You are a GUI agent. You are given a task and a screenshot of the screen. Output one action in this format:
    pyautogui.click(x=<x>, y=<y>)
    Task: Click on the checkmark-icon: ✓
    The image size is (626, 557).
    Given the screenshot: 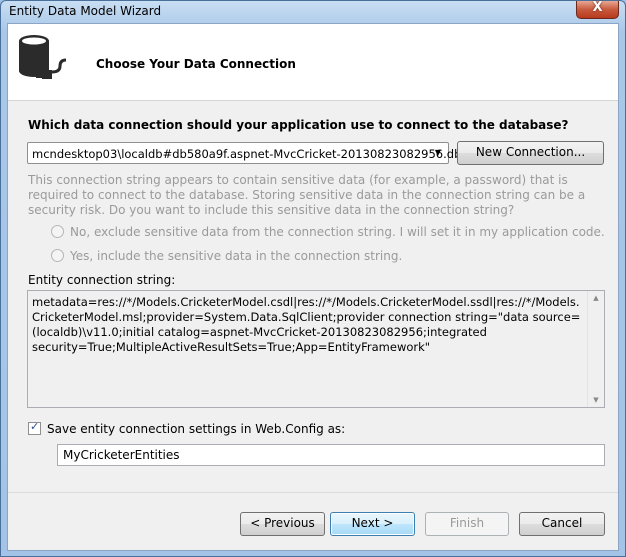 What is the action you would take?
    pyautogui.click(x=35, y=426)
    